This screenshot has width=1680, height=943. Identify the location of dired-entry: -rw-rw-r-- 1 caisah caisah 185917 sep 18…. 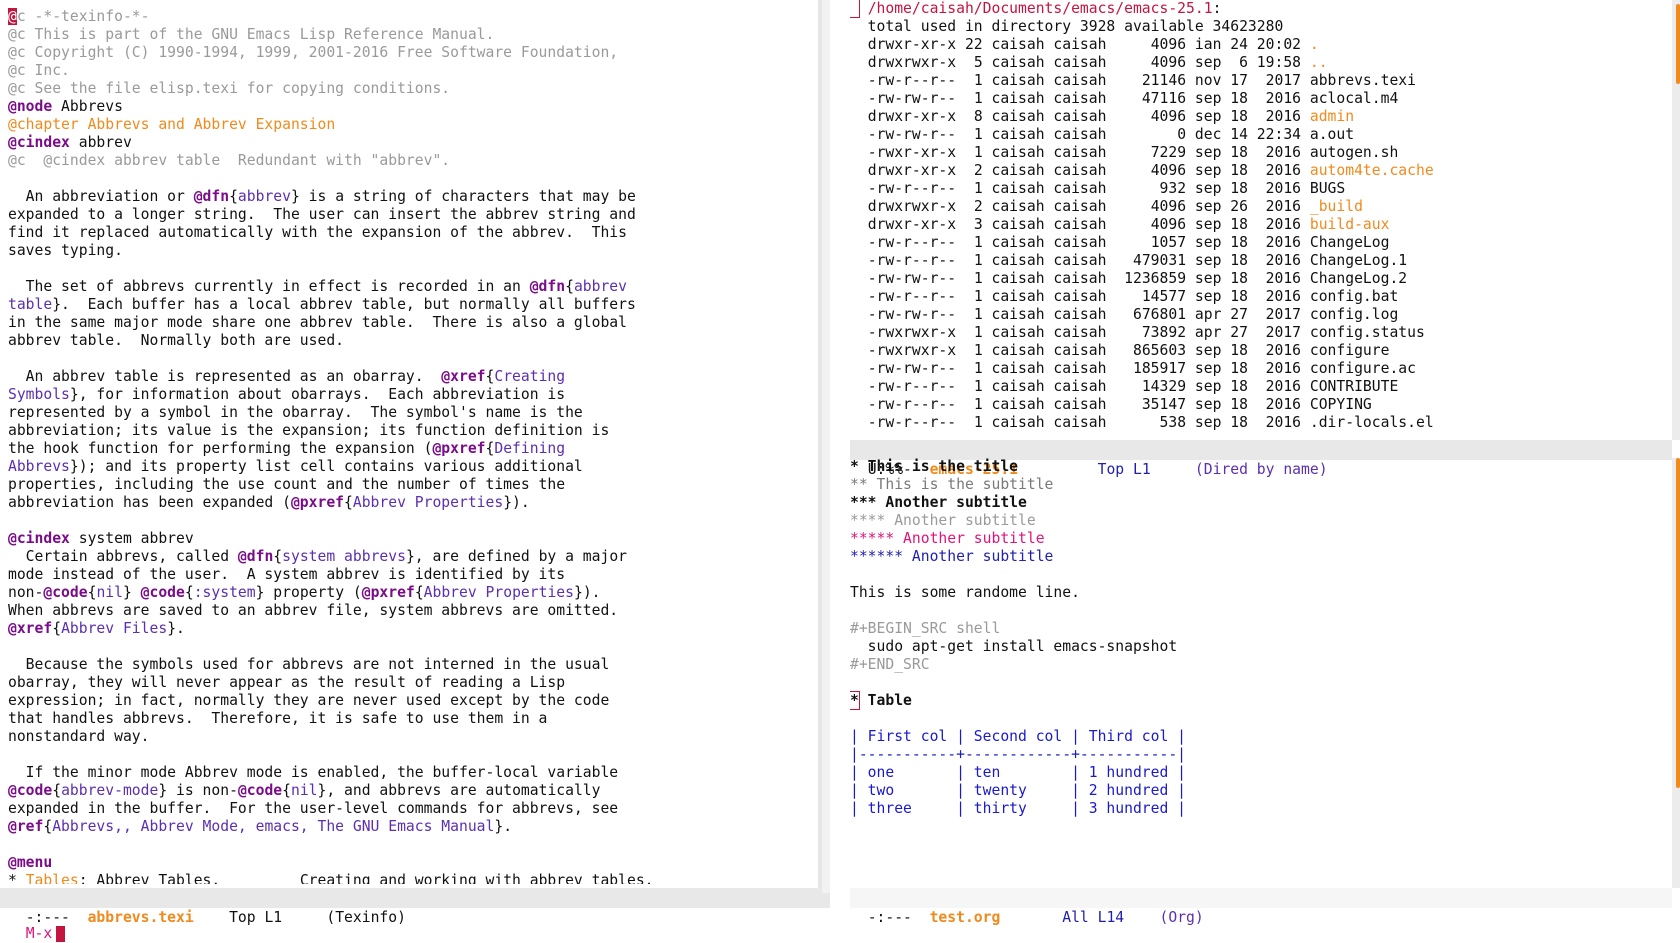
(1256, 369).